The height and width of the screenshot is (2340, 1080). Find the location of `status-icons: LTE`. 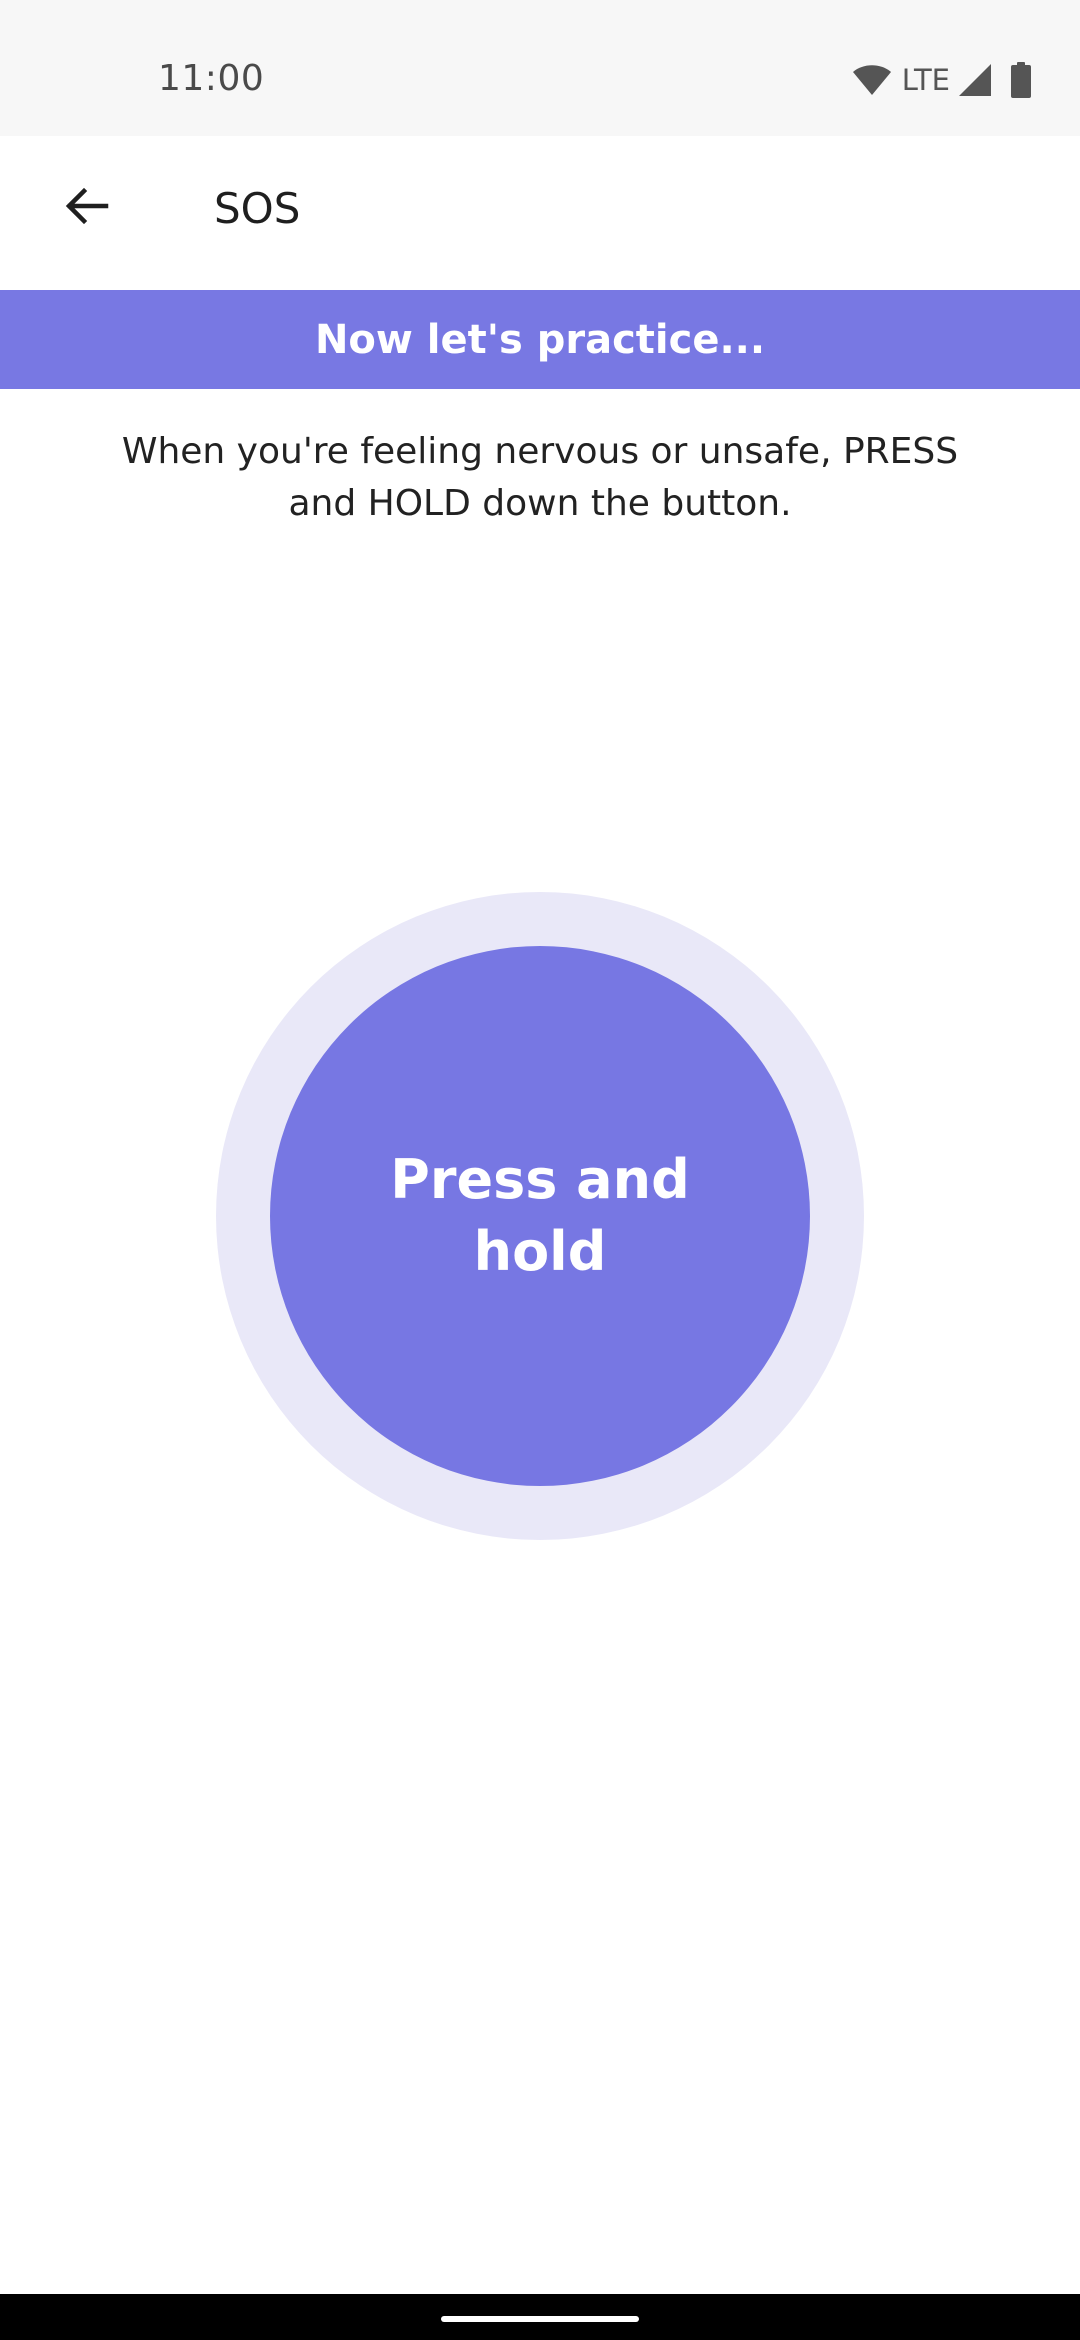

status-icons: LTE is located at coordinates (942, 80).